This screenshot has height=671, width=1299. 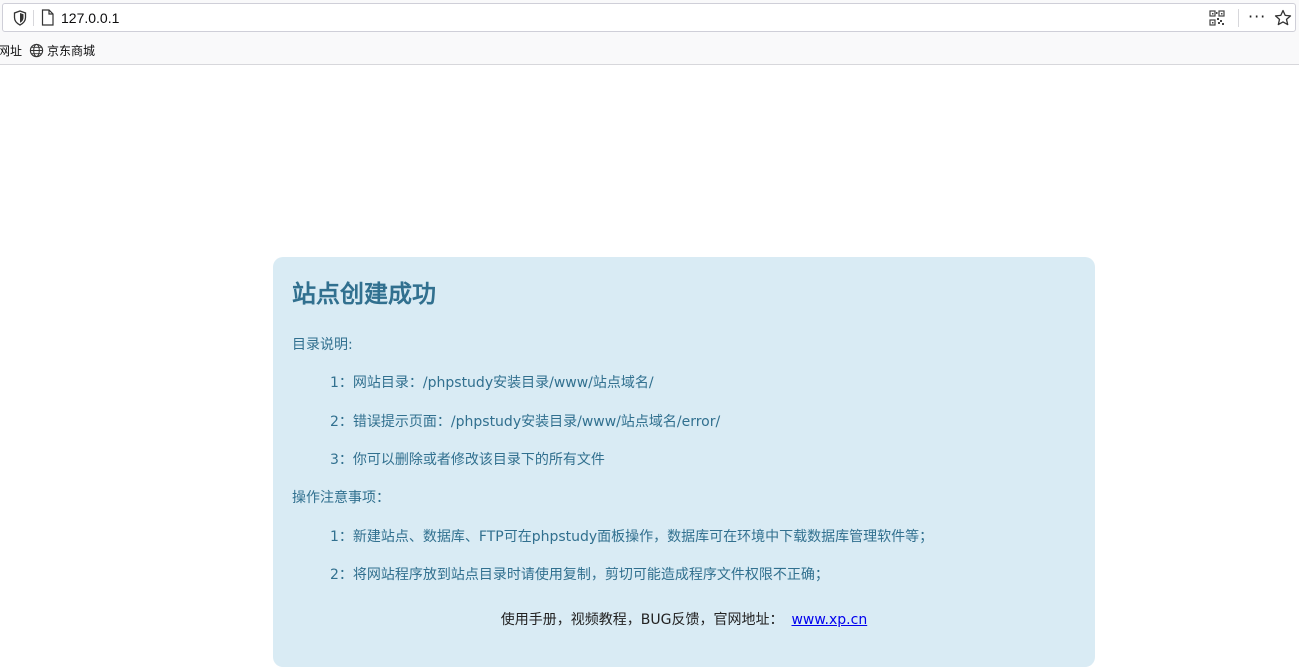 I want to click on directory-heading: 目录说明:, so click(x=322, y=345).